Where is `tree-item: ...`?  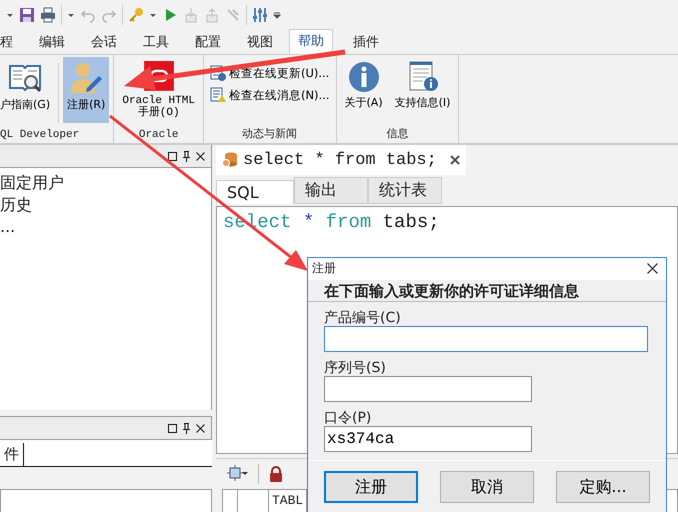 tree-item: ... is located at coordinates (105, 227).